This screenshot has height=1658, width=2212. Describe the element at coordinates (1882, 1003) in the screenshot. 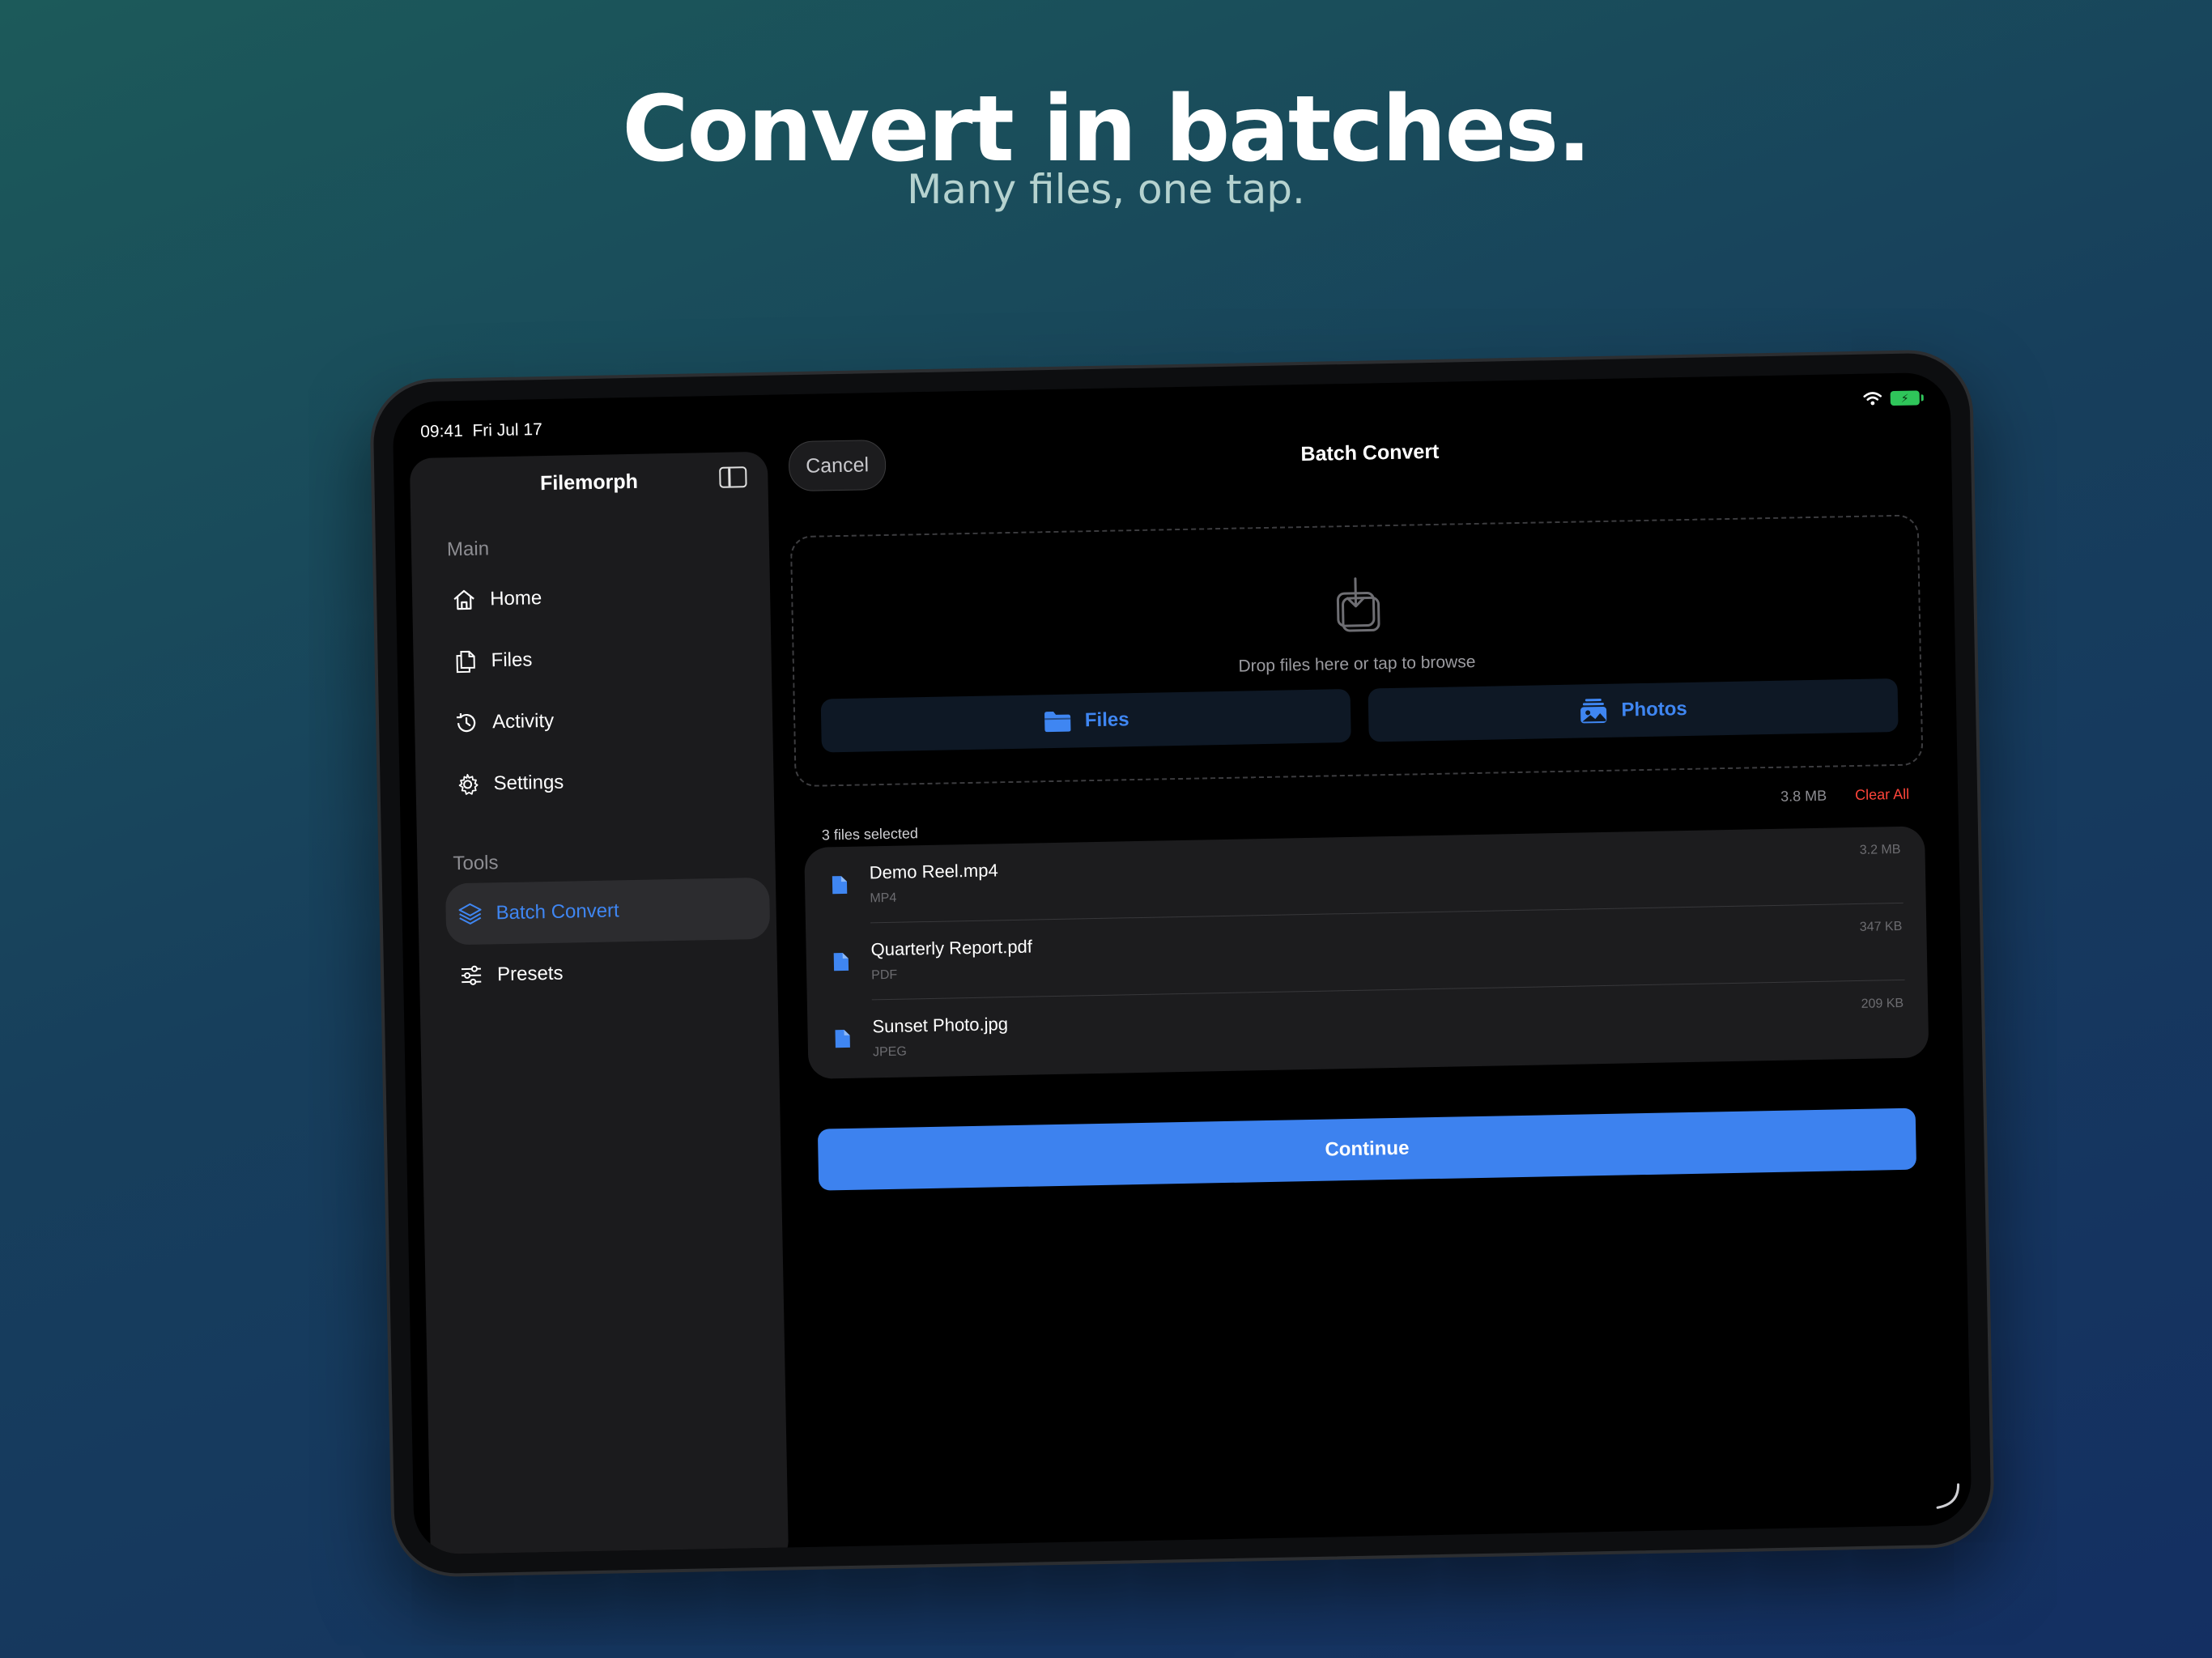

I see `file-size: 209 KB` at that location.